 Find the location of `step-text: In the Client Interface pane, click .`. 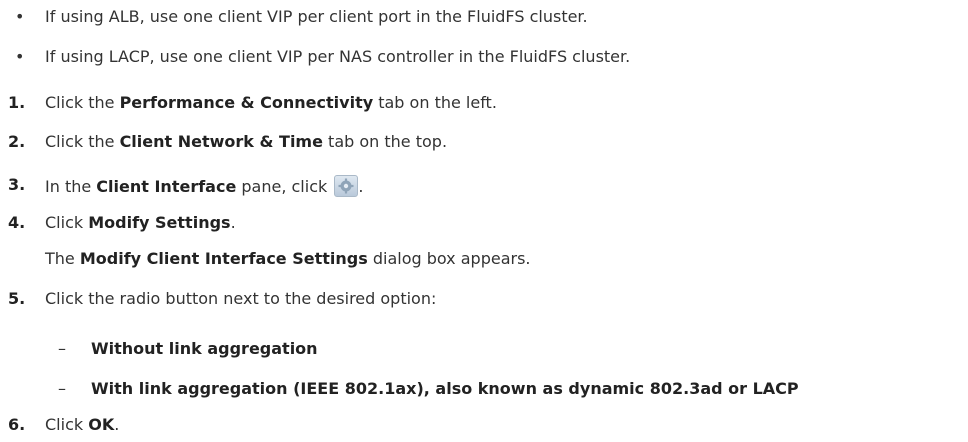

step-text: In the Client Interface pane, click . is located at coordinates (204, 186).